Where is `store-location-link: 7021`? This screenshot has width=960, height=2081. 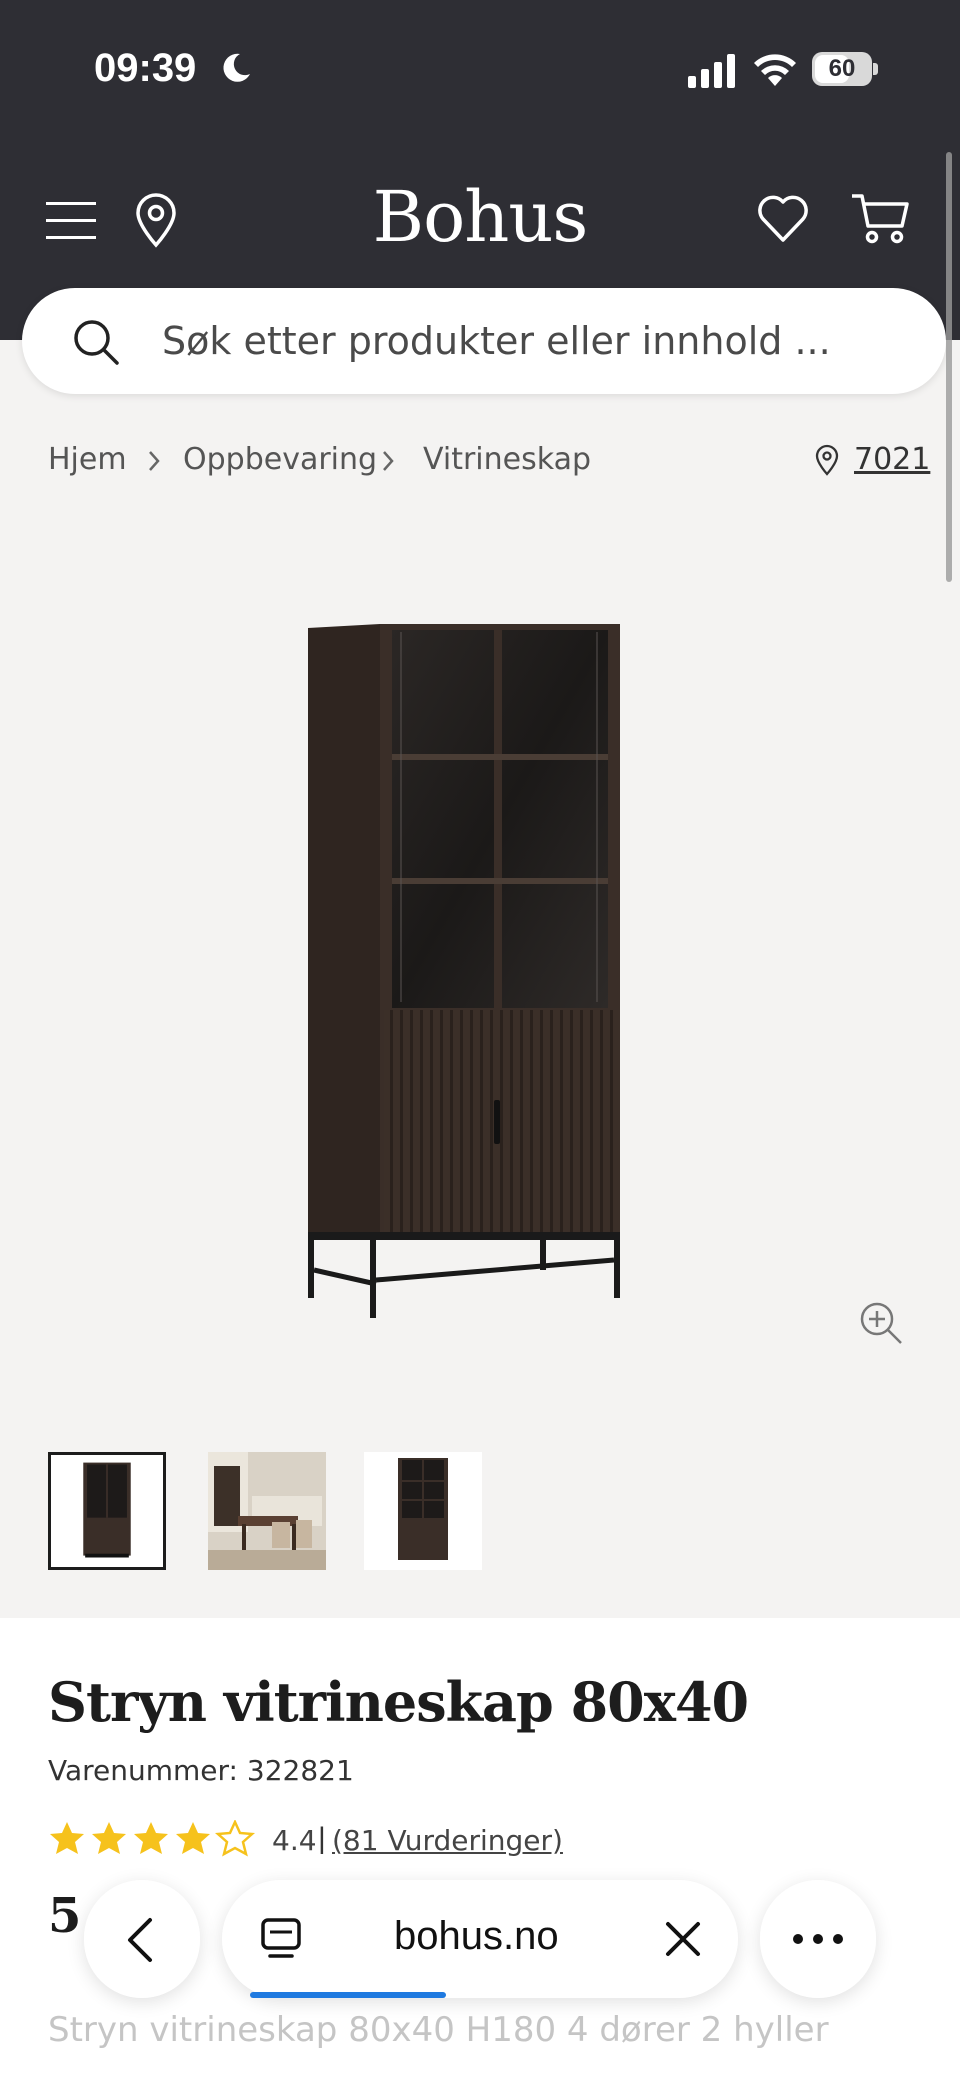
store-location-link: 7021 is located at coordinates (892, 459).